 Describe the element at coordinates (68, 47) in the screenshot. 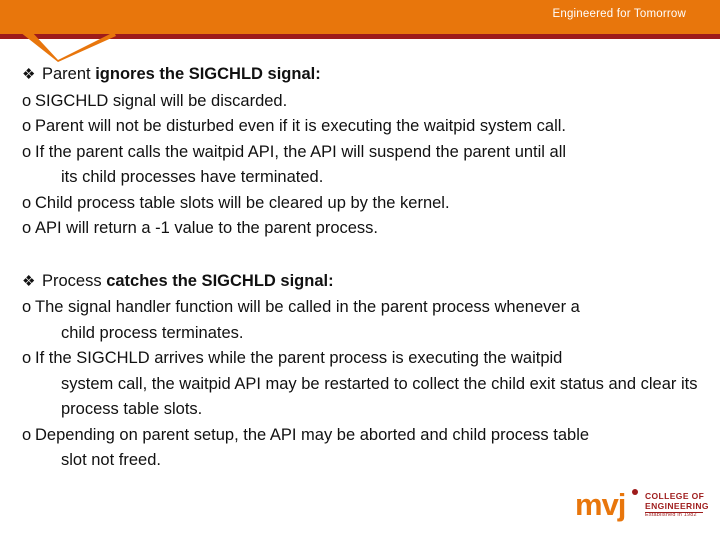

I see `check-swoosh-icon` at that location.